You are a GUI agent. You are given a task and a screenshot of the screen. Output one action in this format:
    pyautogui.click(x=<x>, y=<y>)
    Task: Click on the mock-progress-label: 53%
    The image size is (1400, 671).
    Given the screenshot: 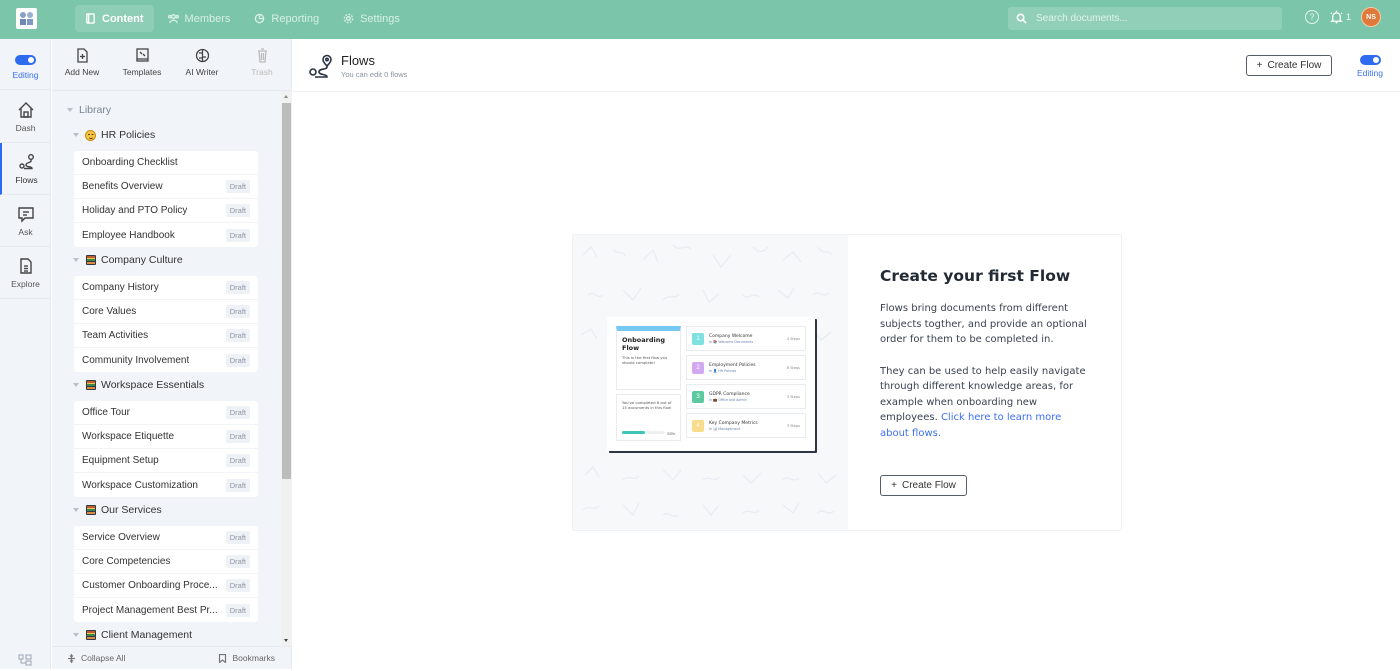 What is the action you would take?
    pyautogui.click(x=671, y=434)
    